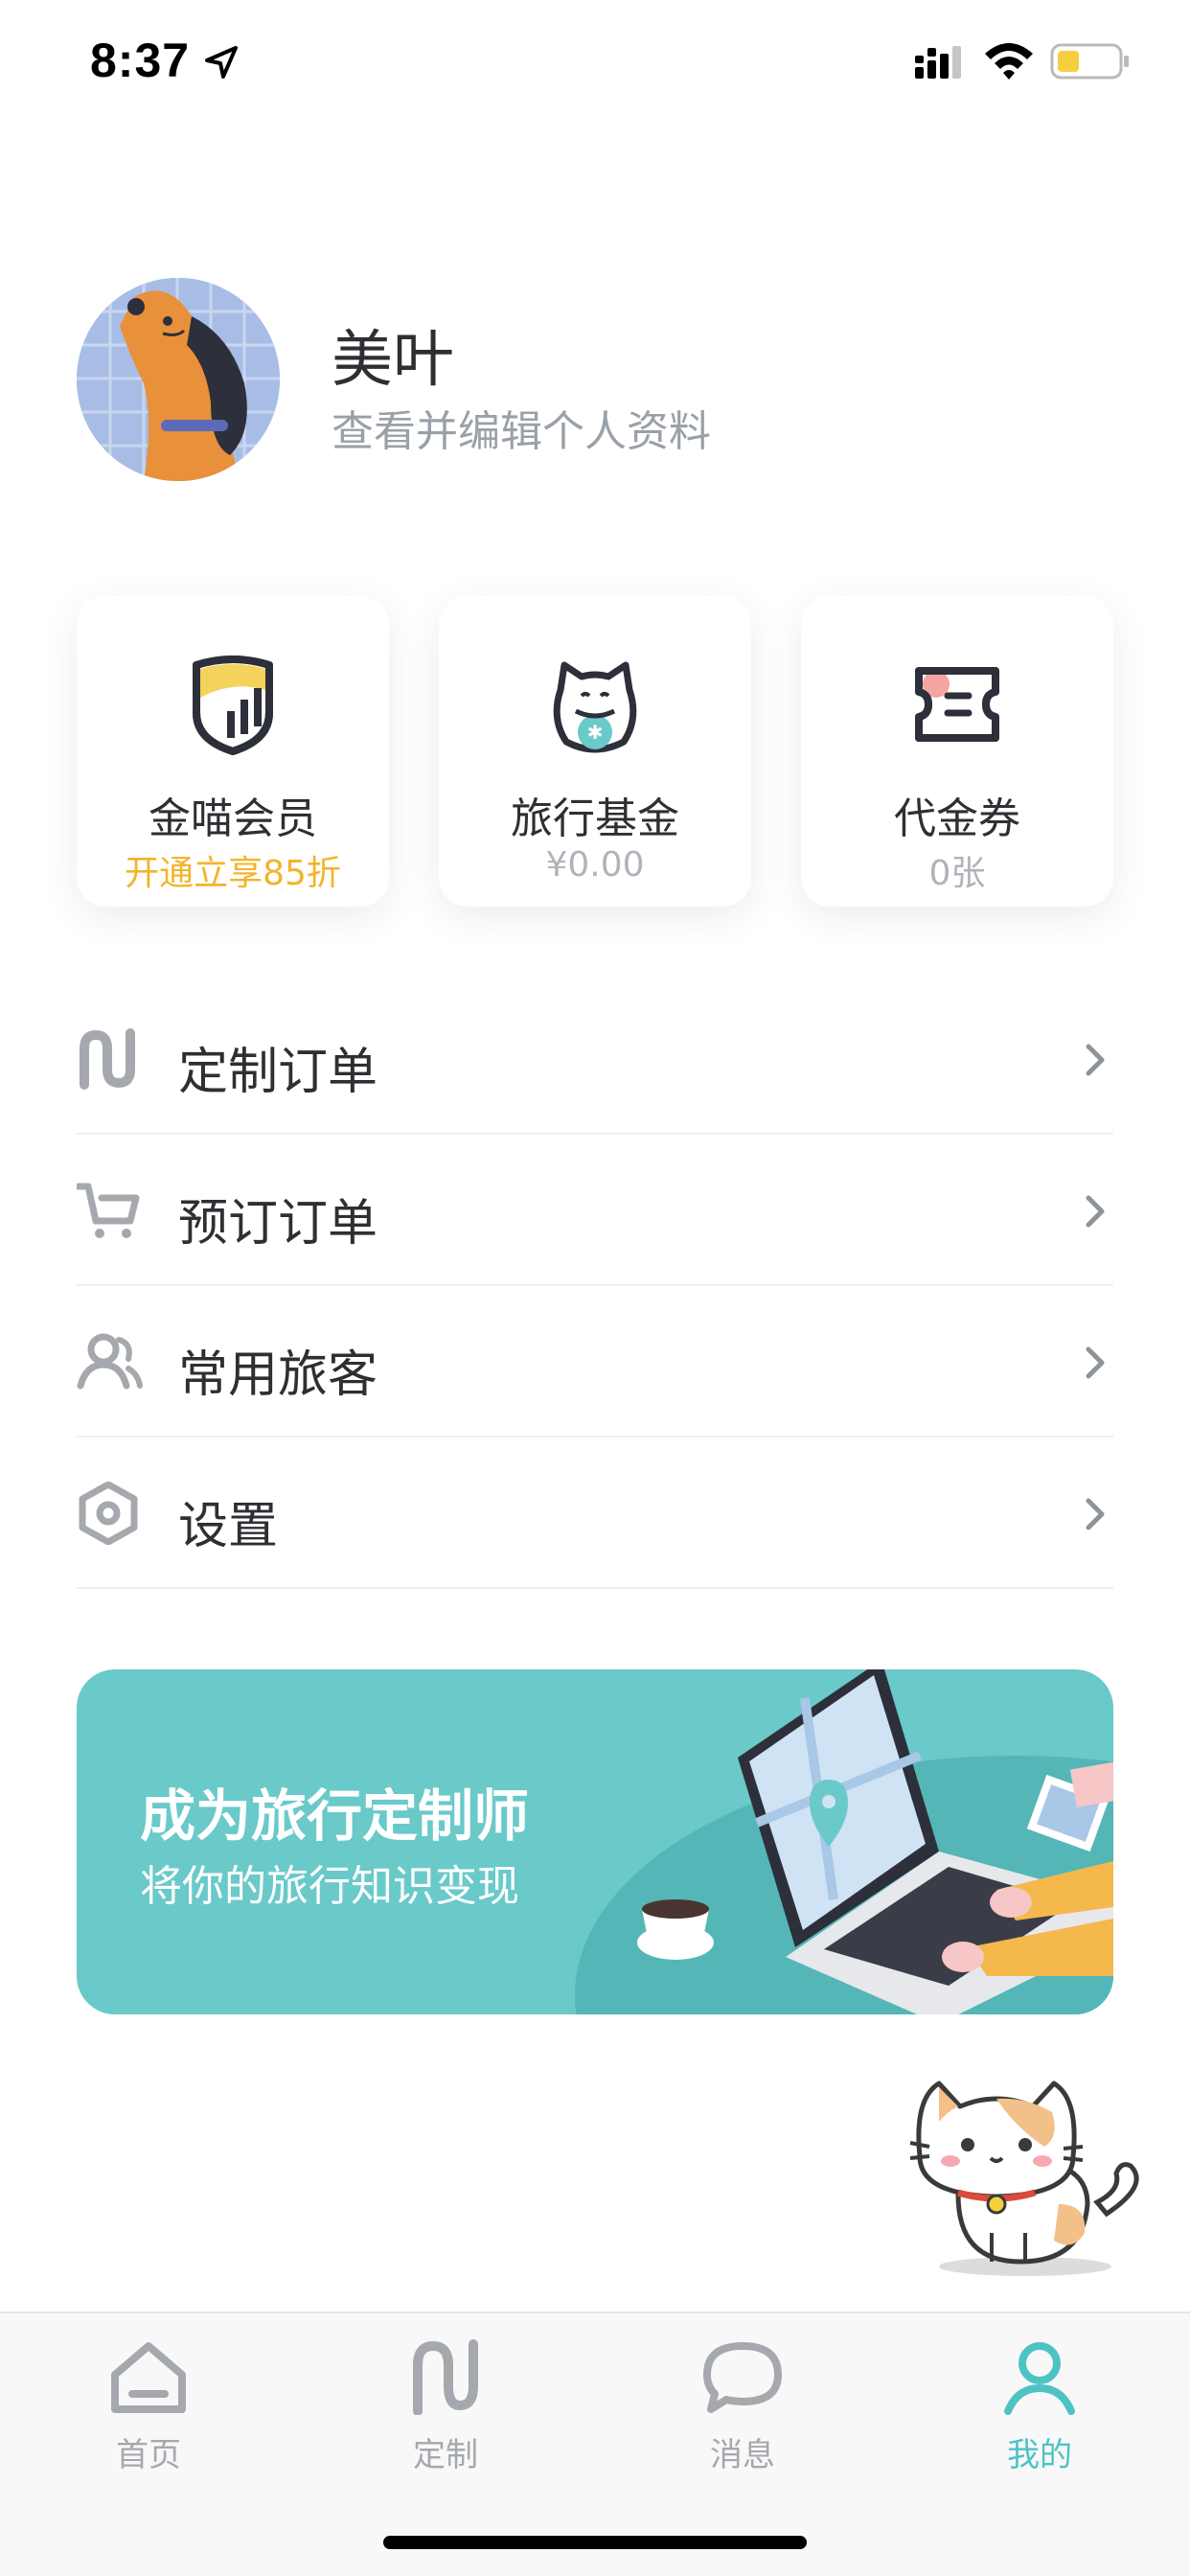  What do you see at coordinates (393, 354) in the screenshot?
I see `profile-name: 美叶` at bounding box center [393, 354].